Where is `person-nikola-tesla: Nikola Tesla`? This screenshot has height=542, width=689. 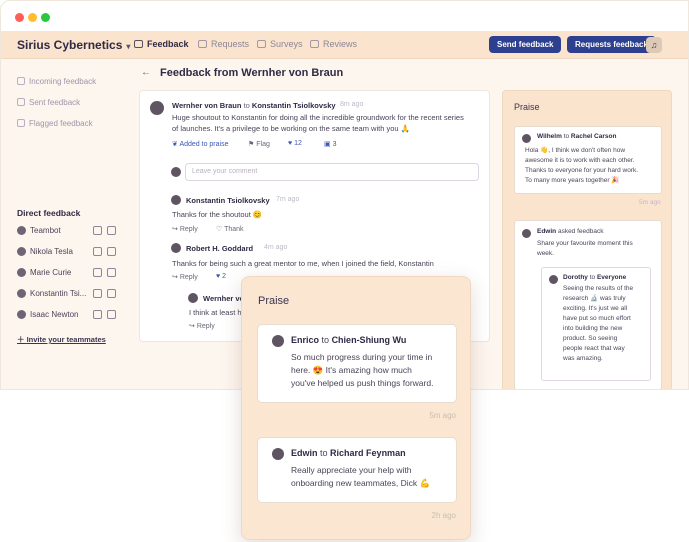 person-nikola-tesla: Nikola Tesla is located at coordinates (68, 251).